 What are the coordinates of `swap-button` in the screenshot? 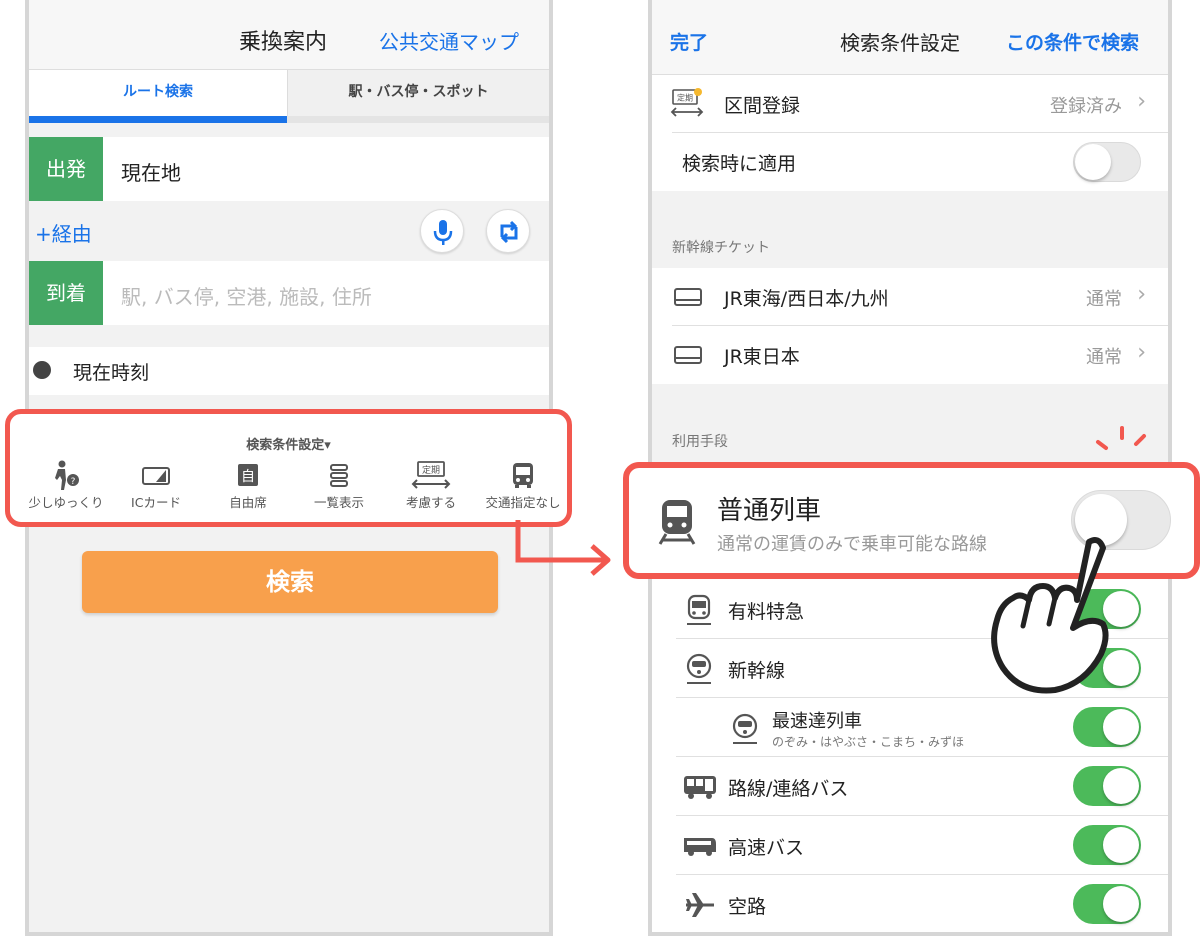 It's located at (508, 231).